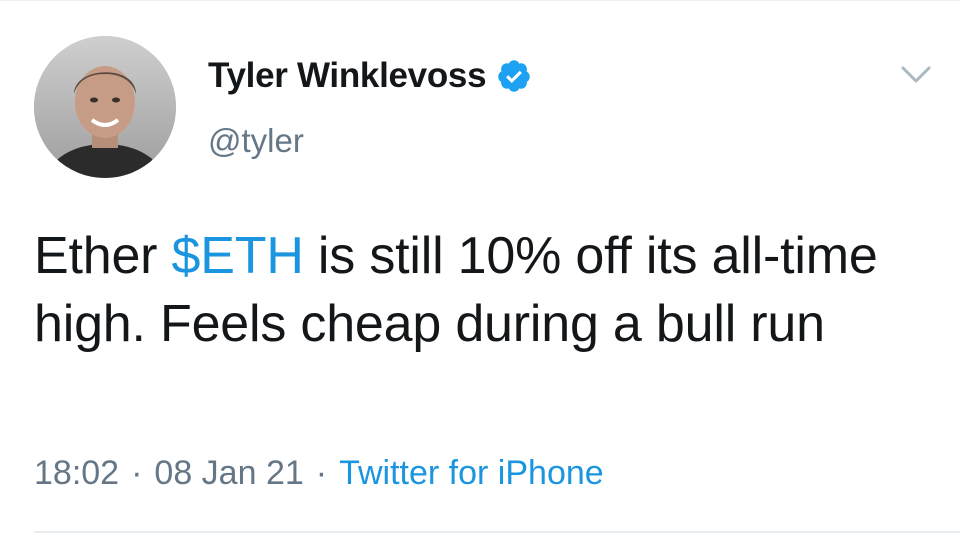  What do you see at coordinates (480, 0) in the screenshot?
I see `top-divider` at bounding box center [480, 0].